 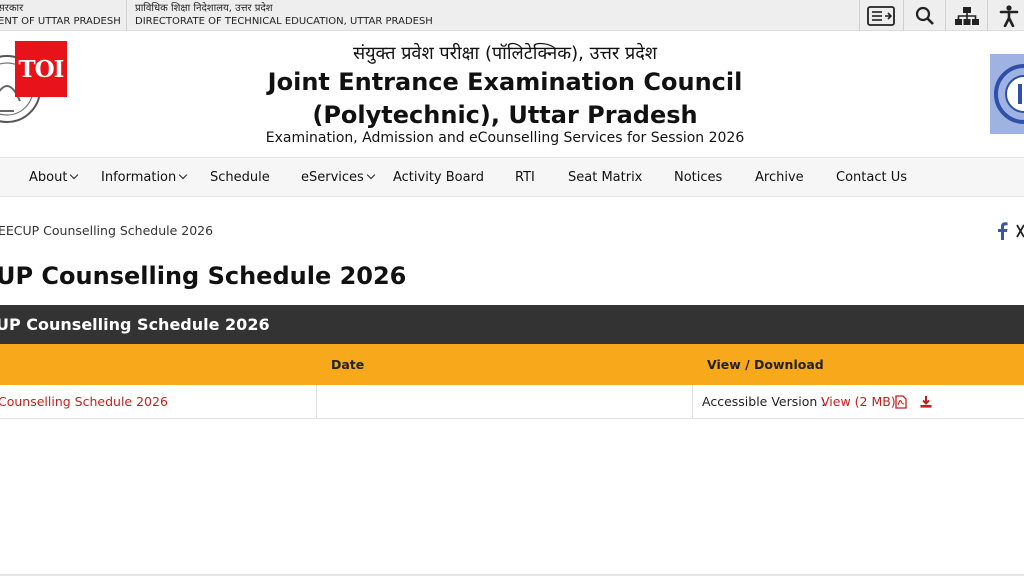 I want to click on nav-item-archive: Archive, so click(x=779, y=178).